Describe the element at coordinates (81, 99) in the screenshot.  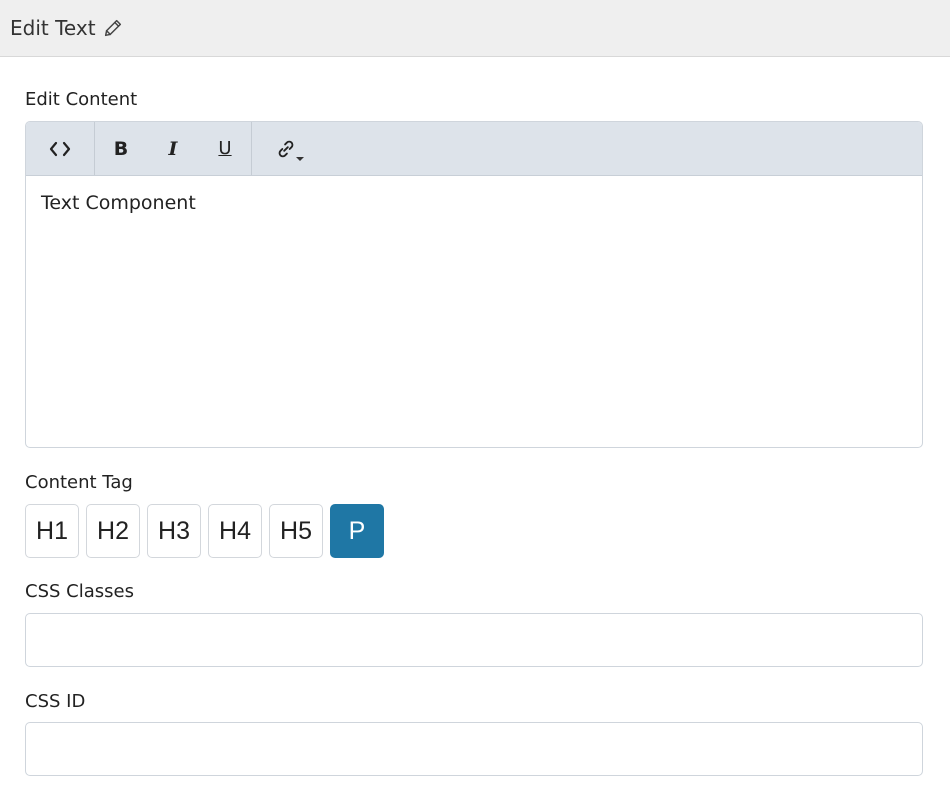
I see `edit-content-label: Edit Content` at that location.